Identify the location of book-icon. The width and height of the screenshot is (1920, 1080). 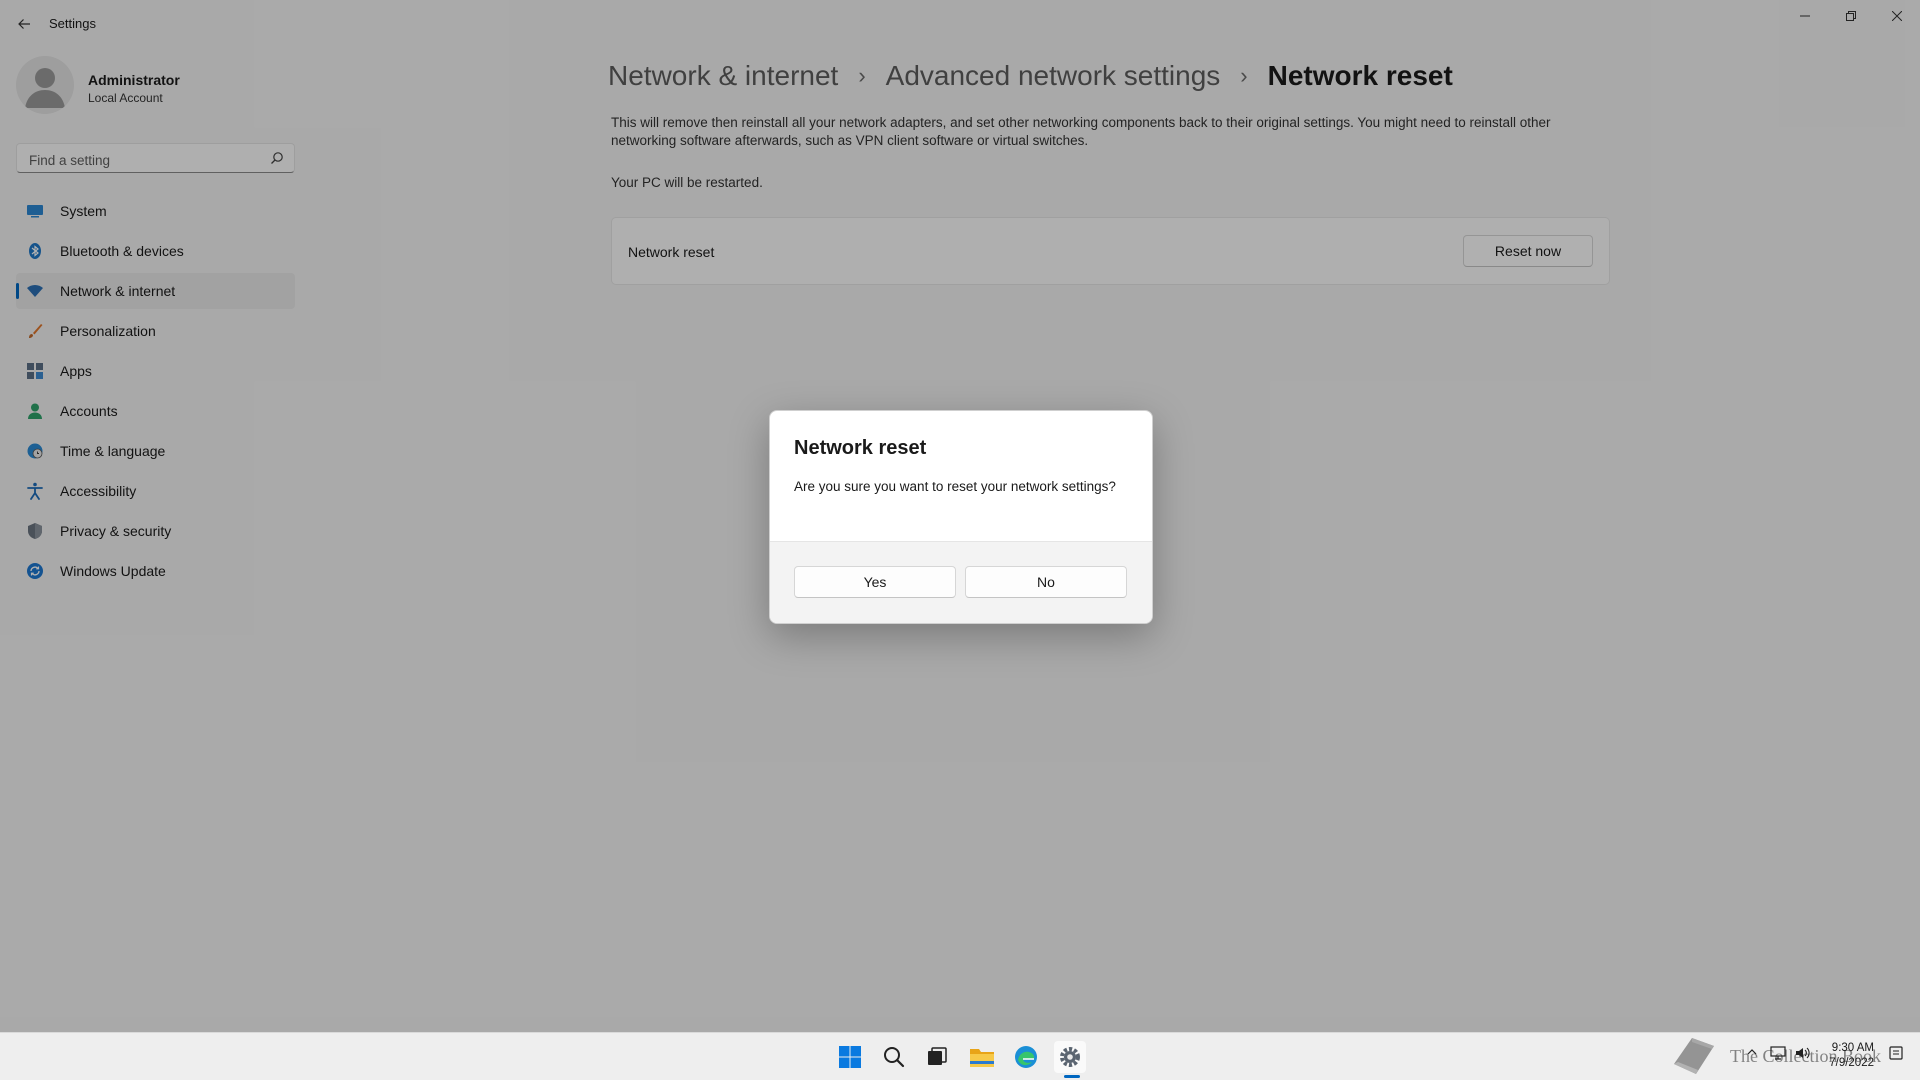
(1694, 1056).